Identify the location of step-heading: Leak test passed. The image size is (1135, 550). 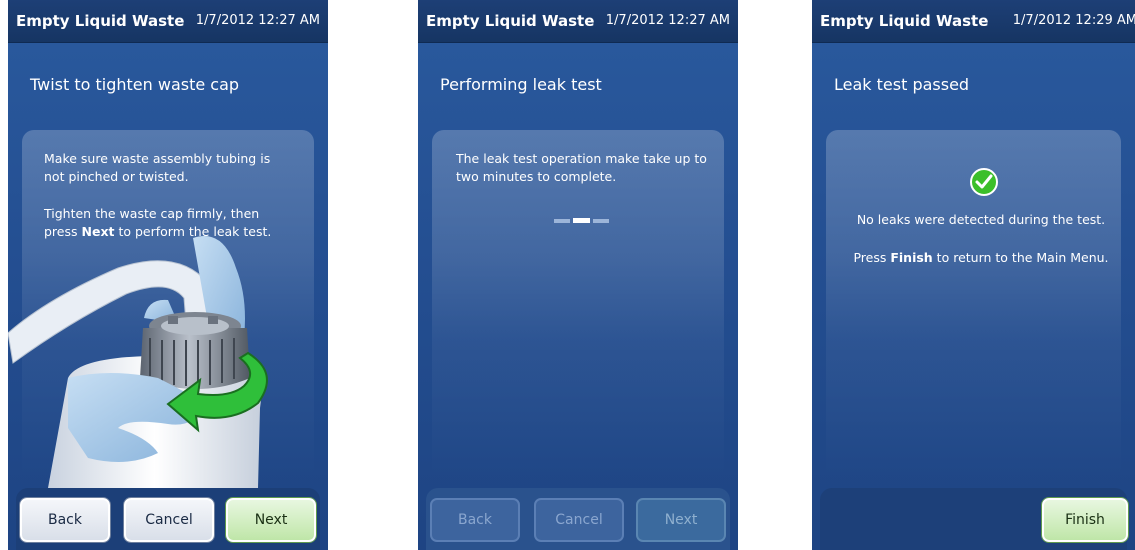
(902, 84).